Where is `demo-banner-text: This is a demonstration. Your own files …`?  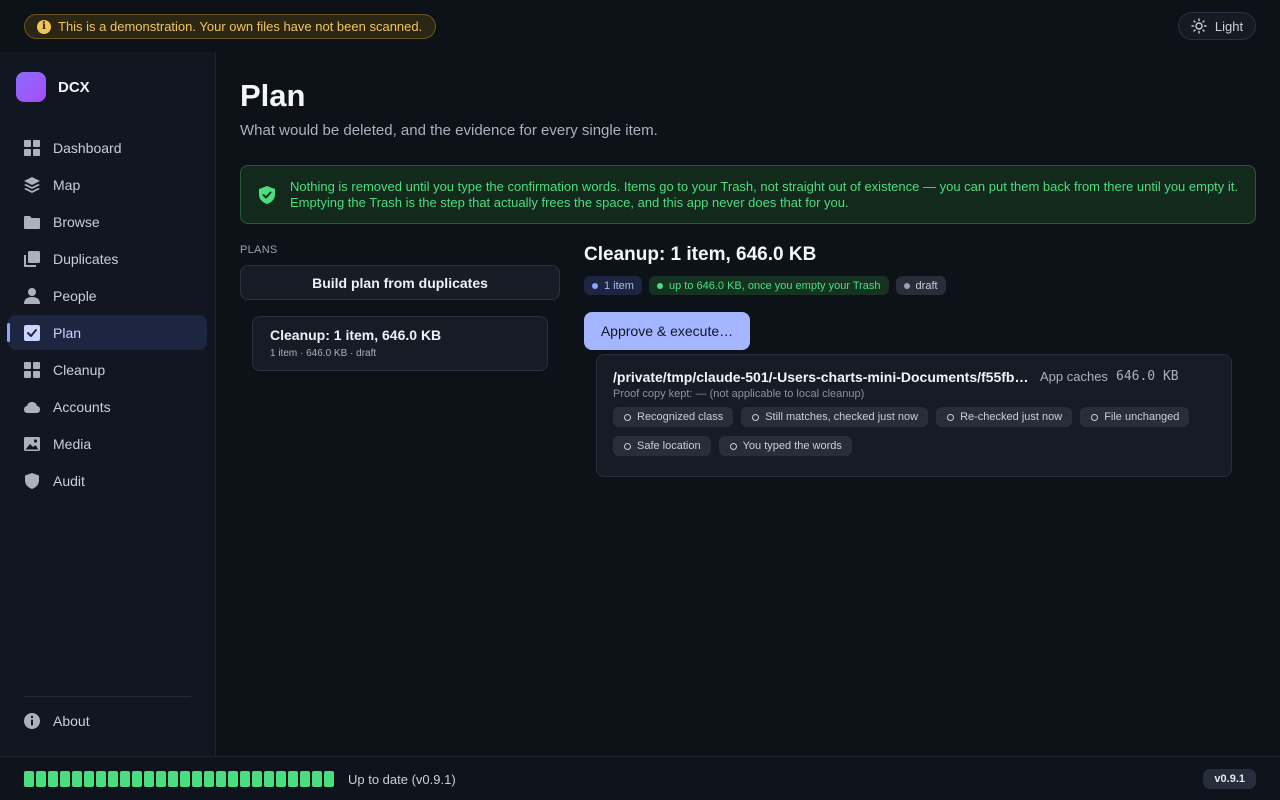
demo-banner-text: This is a demonstration. Your own files … is located at coordinates (240, 26).